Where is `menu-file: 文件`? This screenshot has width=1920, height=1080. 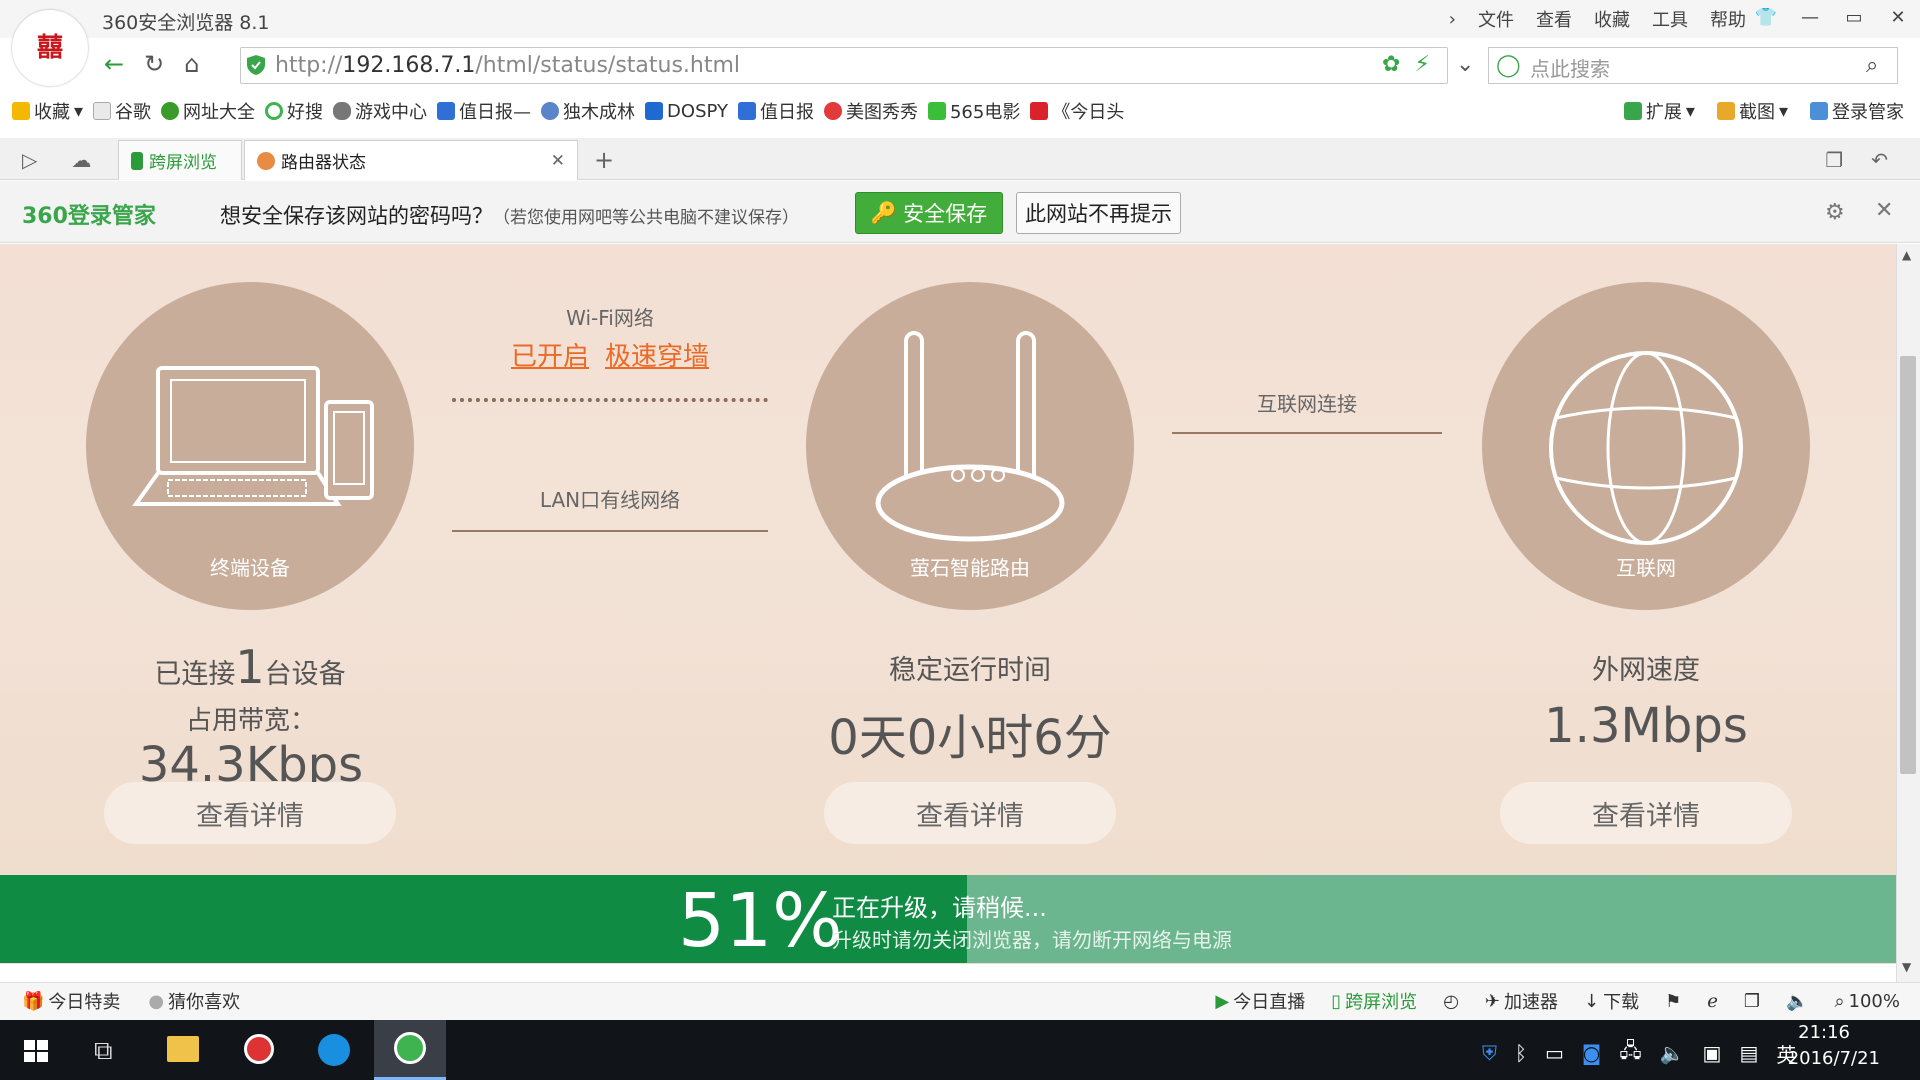
menu-file: 文件 is located at coordinates (1496, 19).